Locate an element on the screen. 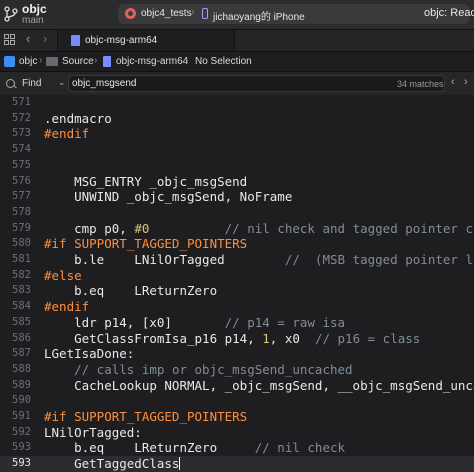 The height and width of the screenshot is (472, 474). code-text: // calls imp or objc_msgSend_uncached is located at coordinates (198, 370).